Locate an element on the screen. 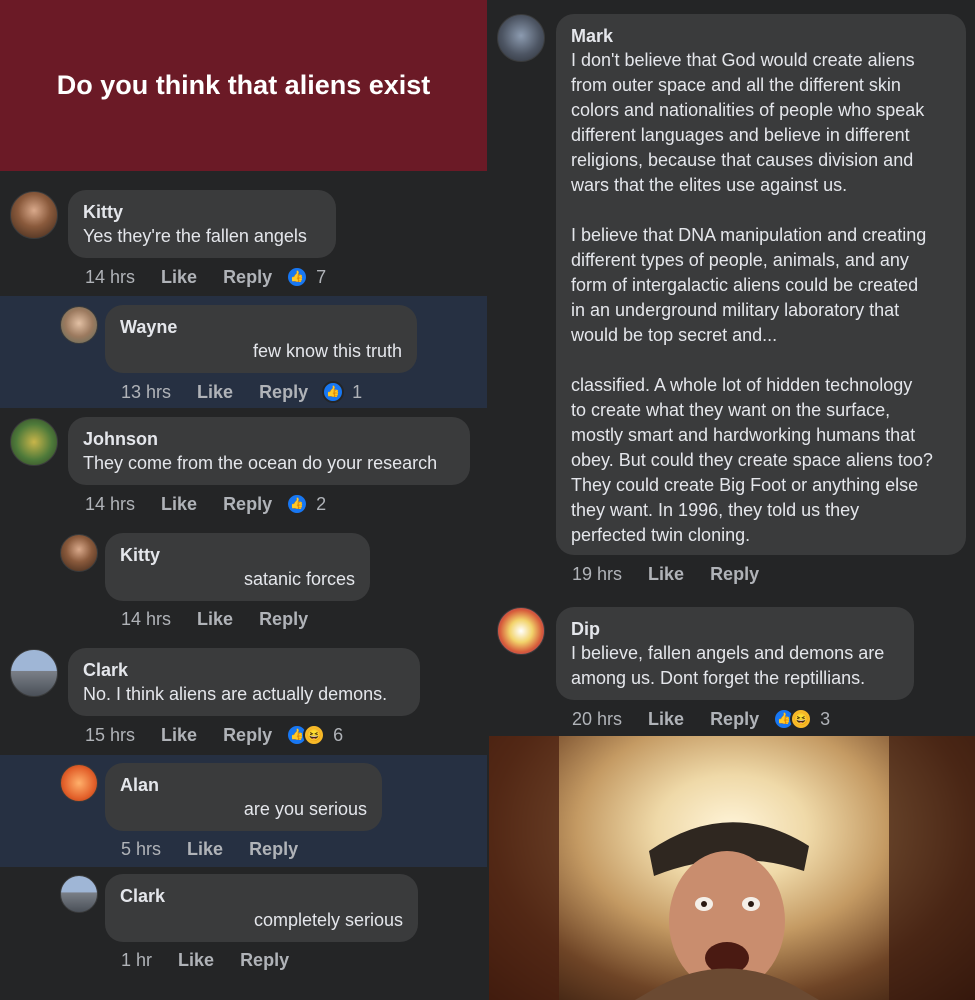  comment-actions: 14 hrs Like Reply 👍 2 is located at coordinates (205, 504).